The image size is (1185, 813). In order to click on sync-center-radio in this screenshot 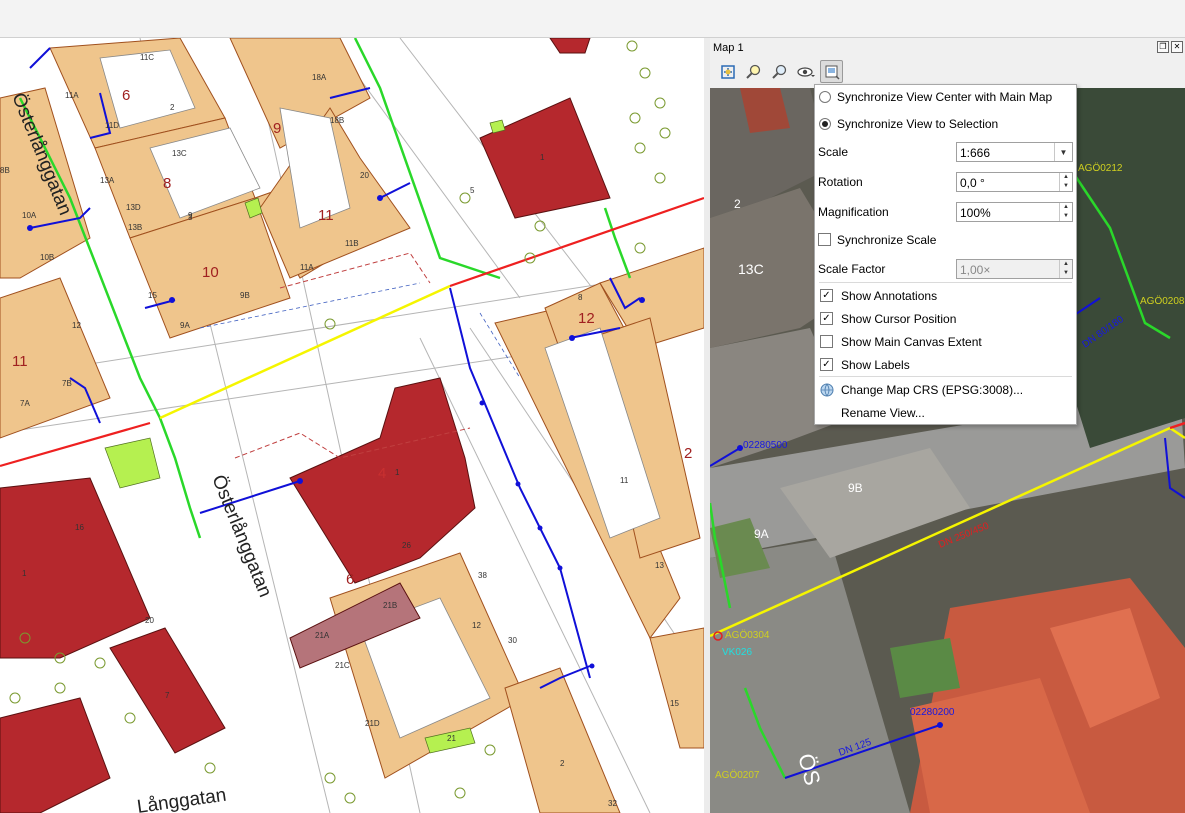, I will do `click(825, 97)`.